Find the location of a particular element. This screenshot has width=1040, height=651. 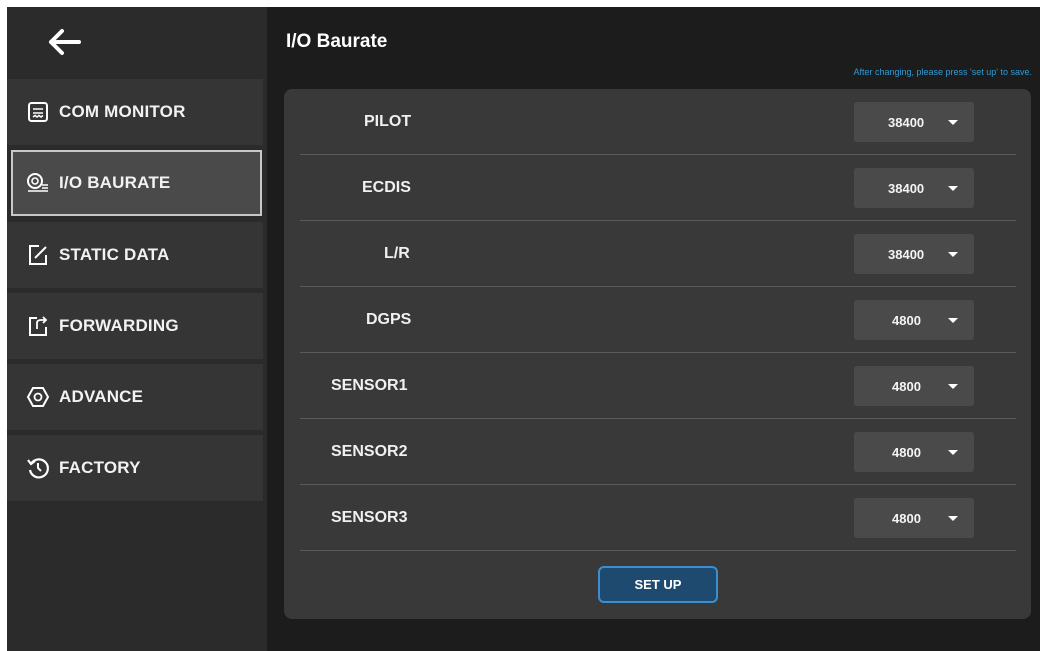

sidebar-item-static-data: STATIC DATA is located at coordinates (135, 255).